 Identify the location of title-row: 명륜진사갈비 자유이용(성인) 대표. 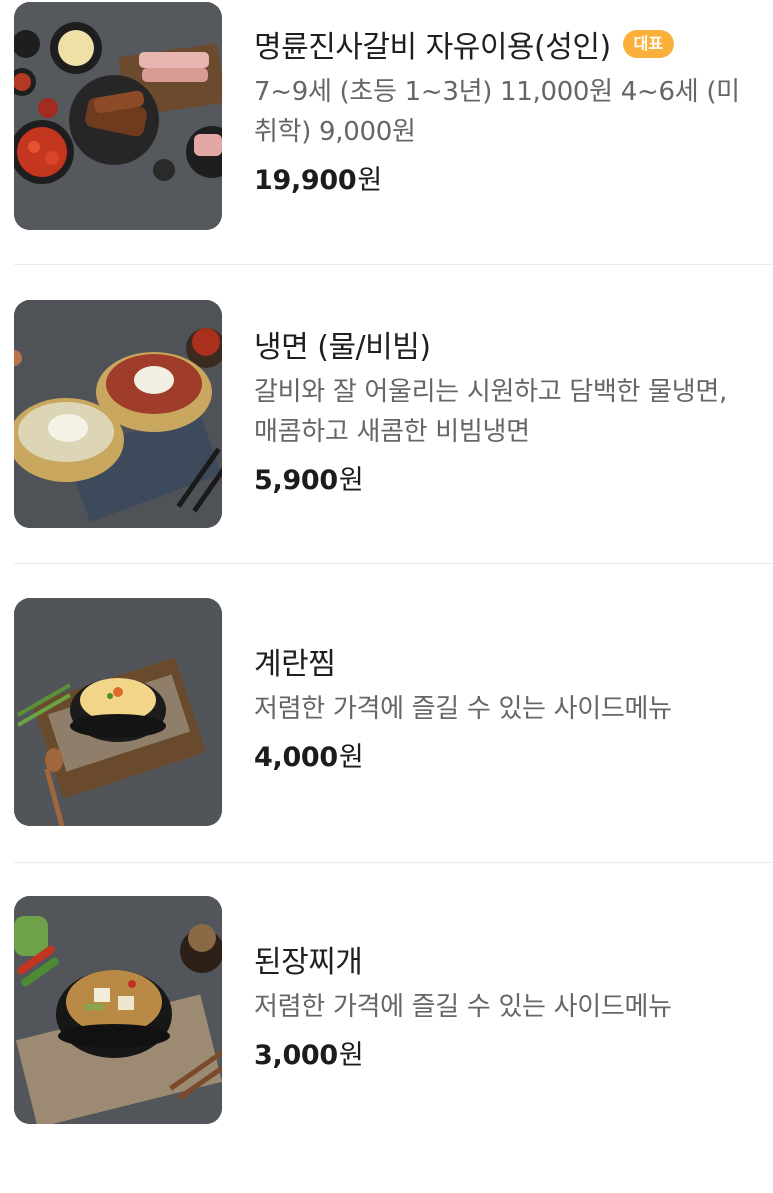
(502, 44).